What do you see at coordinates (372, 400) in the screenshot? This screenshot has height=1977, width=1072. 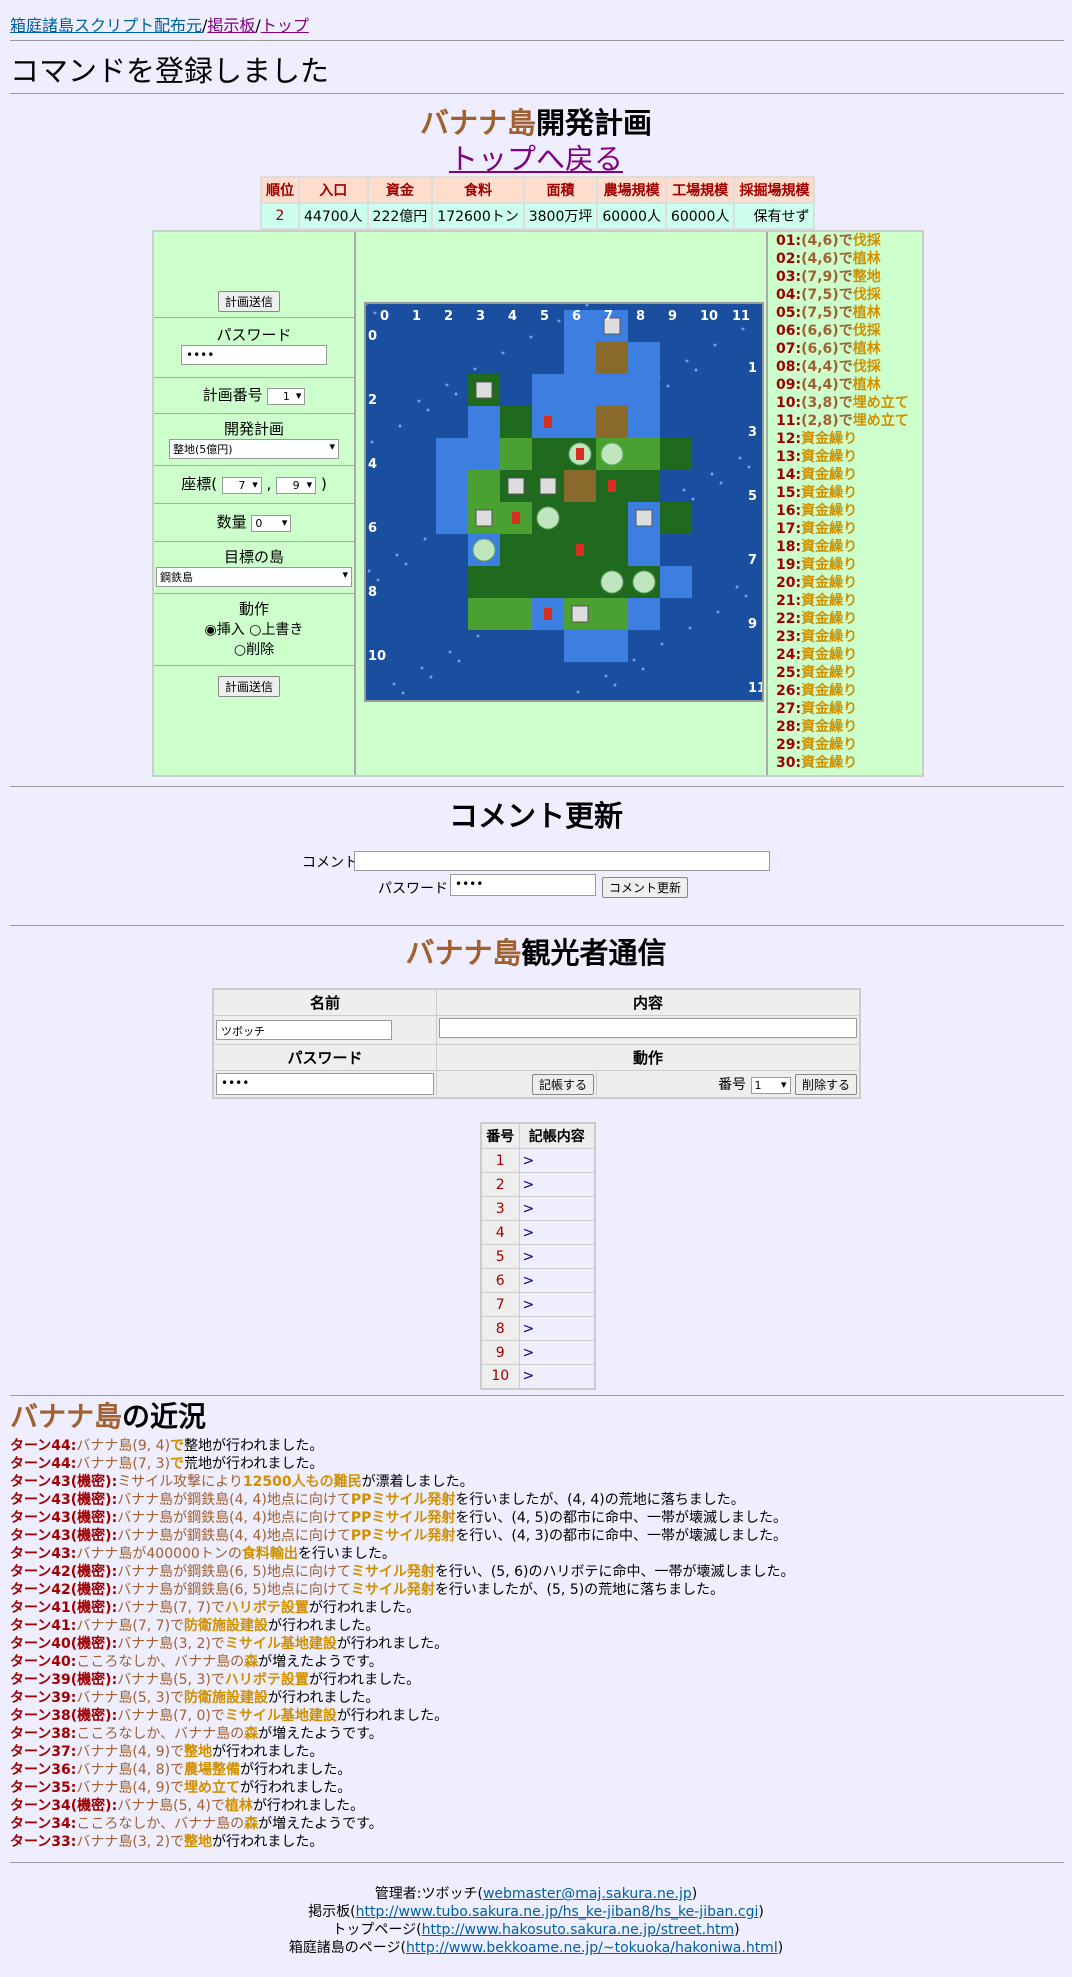 I see `map-row-label: 2` at bounding box center [372, 400].